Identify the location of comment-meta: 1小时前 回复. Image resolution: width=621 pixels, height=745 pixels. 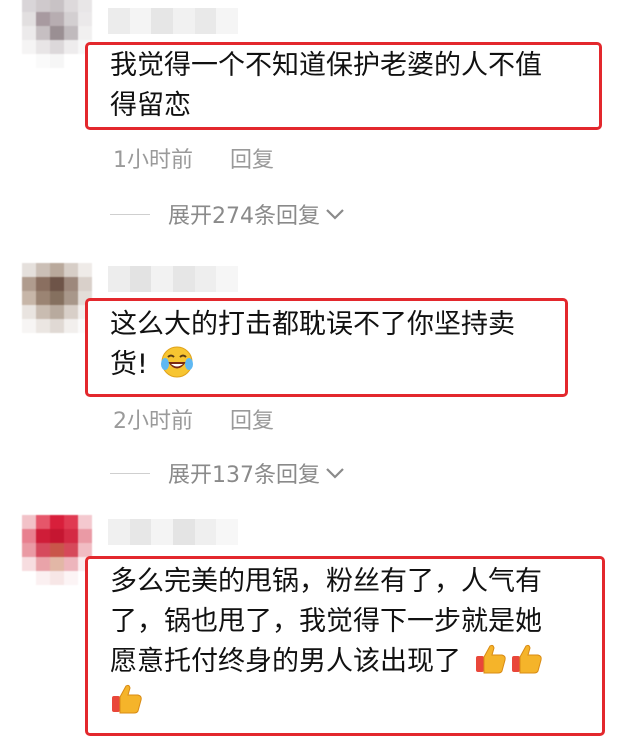
(193, 158).